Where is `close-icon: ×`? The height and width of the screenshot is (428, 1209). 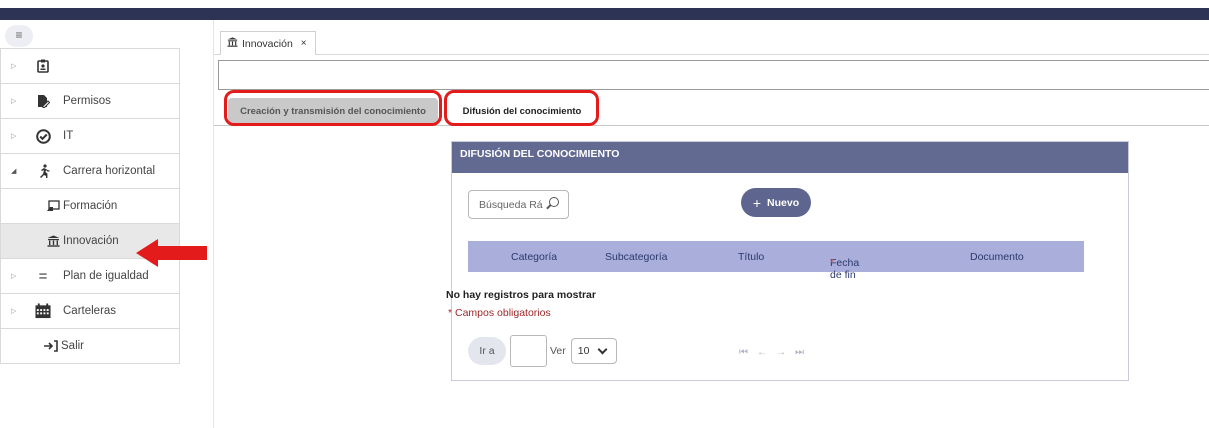
close-icon: × is located at coordinates (304, 43).